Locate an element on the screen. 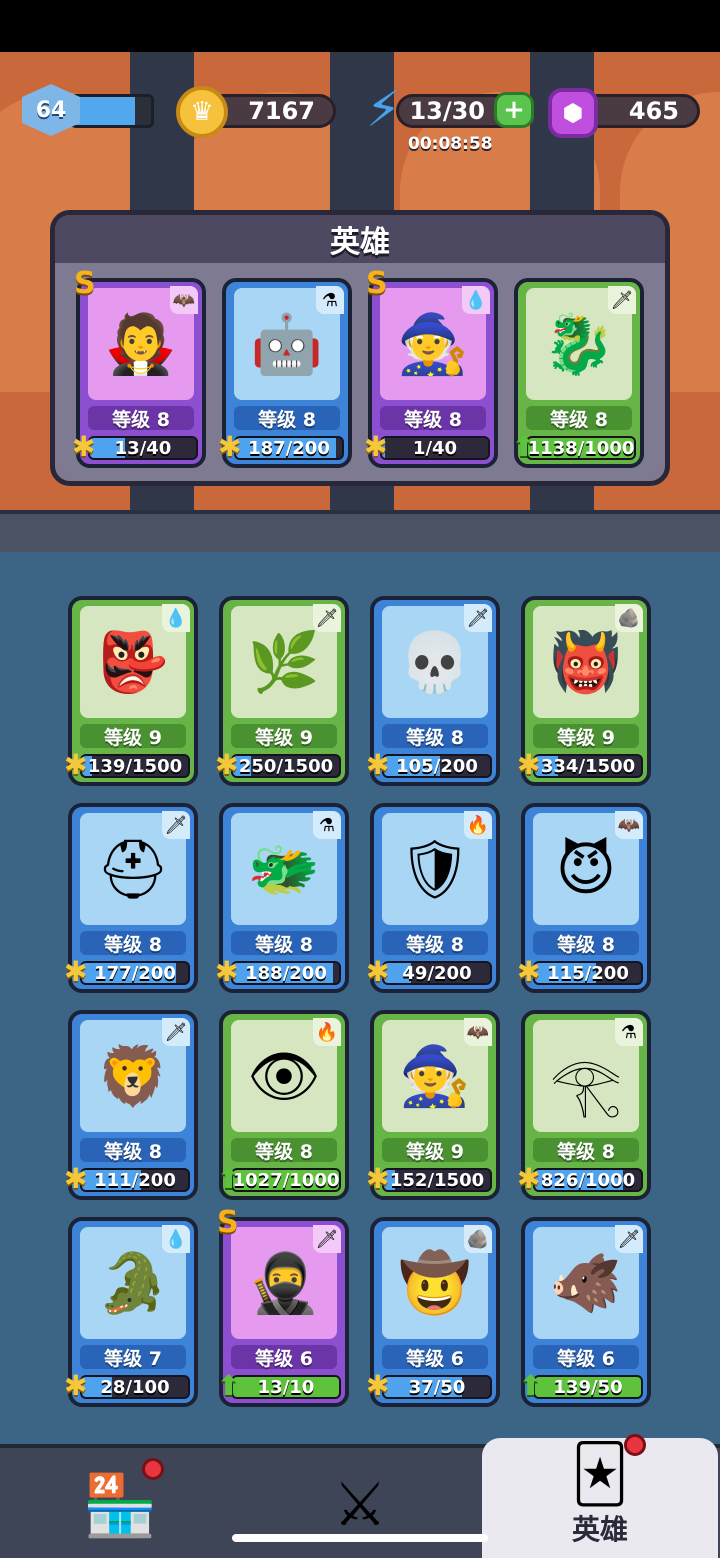 The height and width of the screenshot is (1558, 720). shard-progress-text: 139/50 is located at coordinates (588, 1387).